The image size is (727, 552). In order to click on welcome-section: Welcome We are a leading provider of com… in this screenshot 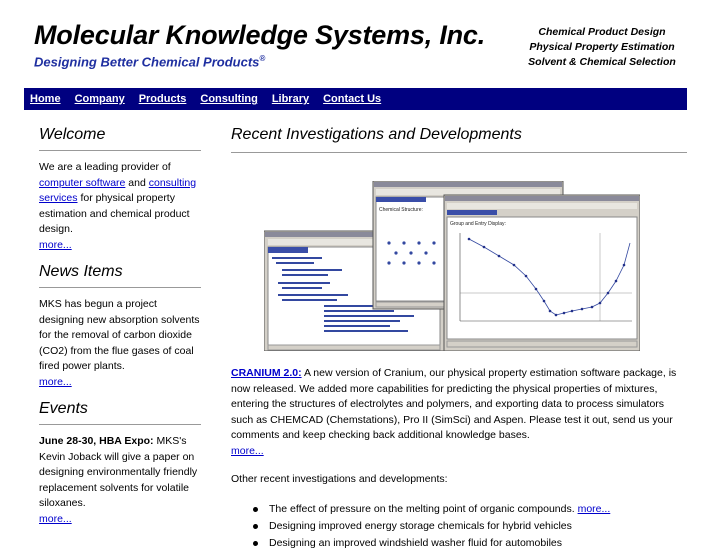, I will do `click(120, 189)`.